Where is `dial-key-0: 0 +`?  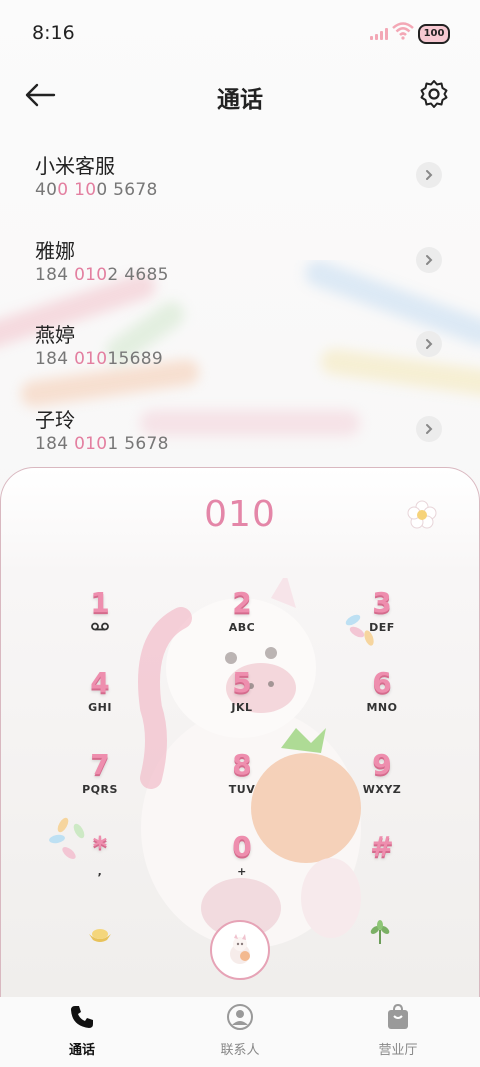
dial-key-0: 0 + is located at coordinates (242, 862).